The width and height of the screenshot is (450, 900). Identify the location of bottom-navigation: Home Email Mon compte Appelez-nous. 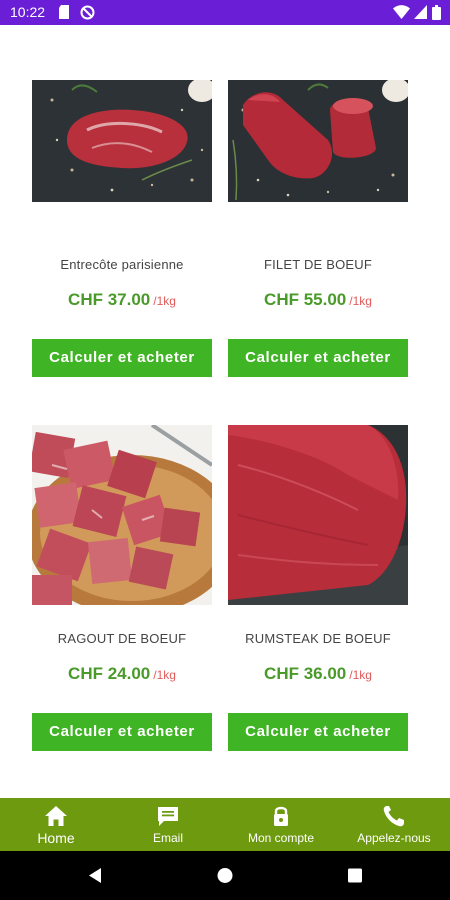
(225, 824).